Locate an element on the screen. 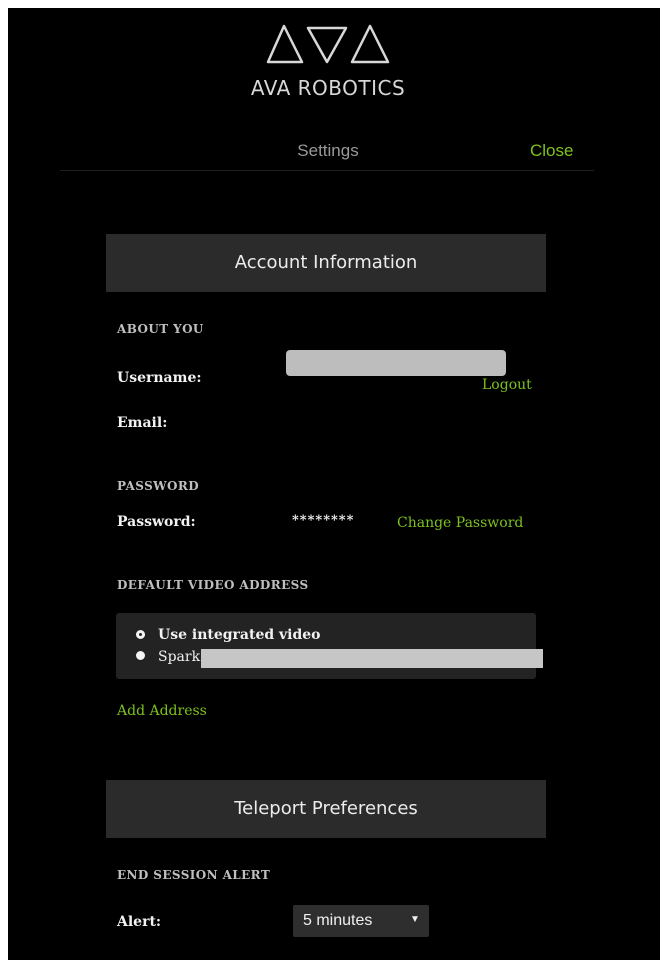 This screenshot has width=660, height=960. about-you-heading: ABOUT YOU is located at coordinates (160, 329).